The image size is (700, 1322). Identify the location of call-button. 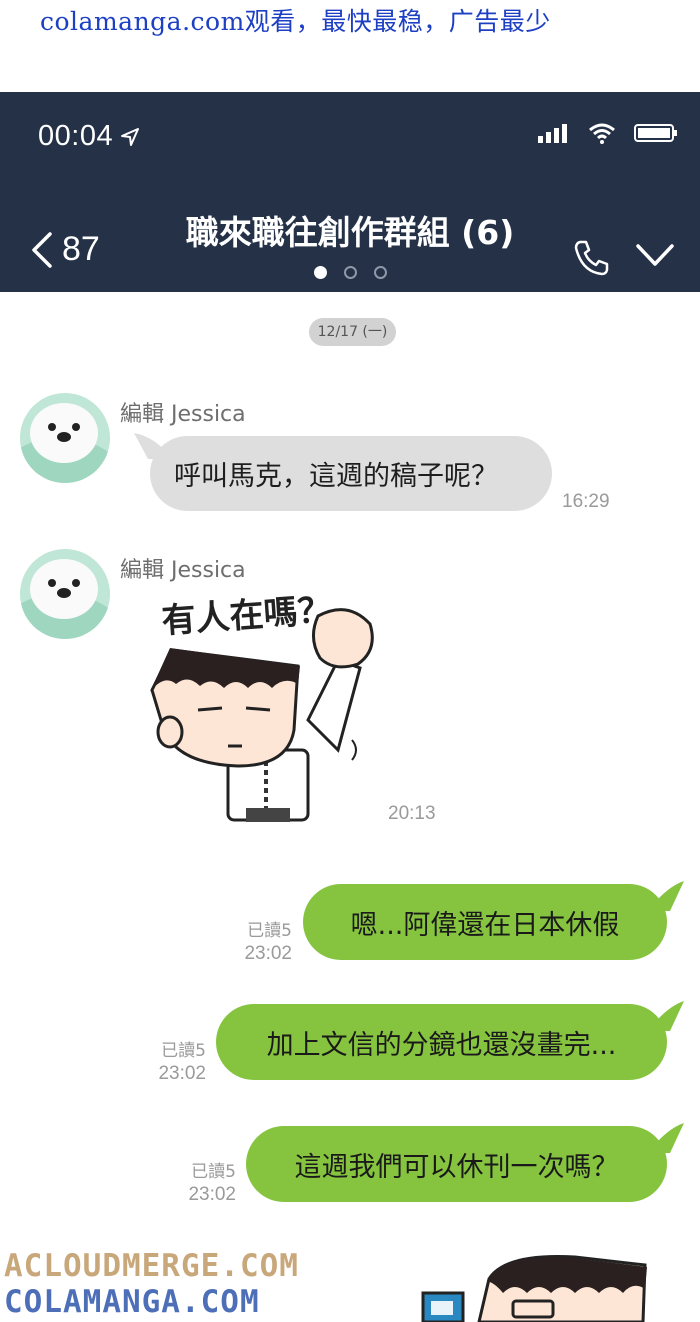
(592, 260).